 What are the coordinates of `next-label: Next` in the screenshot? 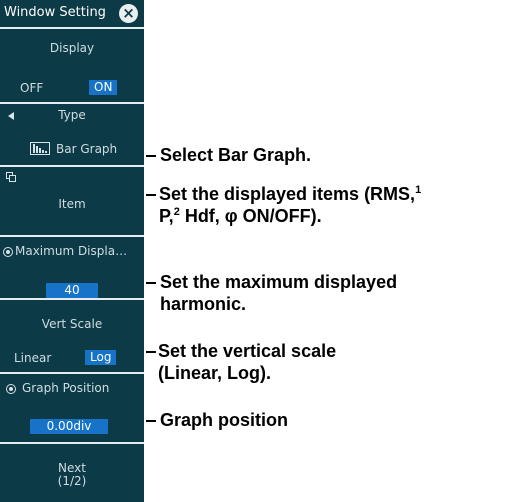 It's located at (72, 468).